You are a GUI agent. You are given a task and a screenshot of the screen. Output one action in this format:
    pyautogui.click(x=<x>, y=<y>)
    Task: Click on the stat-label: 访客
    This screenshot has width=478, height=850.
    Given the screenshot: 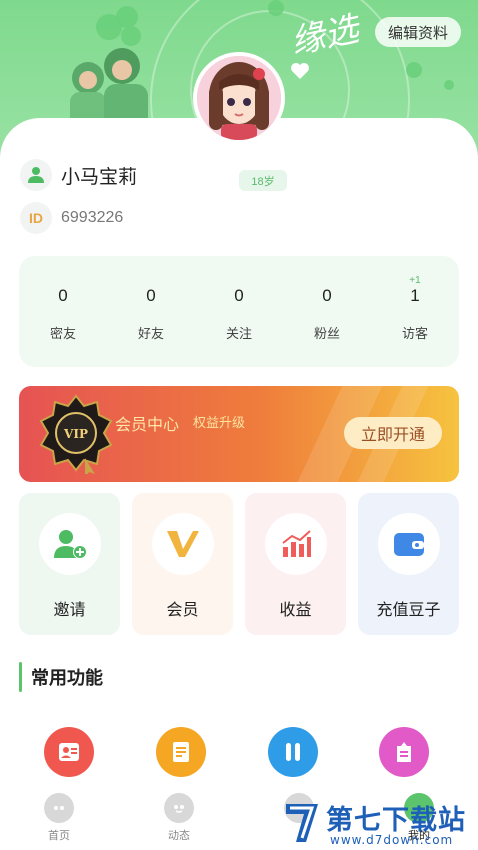 What is the action you would take?
    pyautogui.click(x=414, y=333)
    